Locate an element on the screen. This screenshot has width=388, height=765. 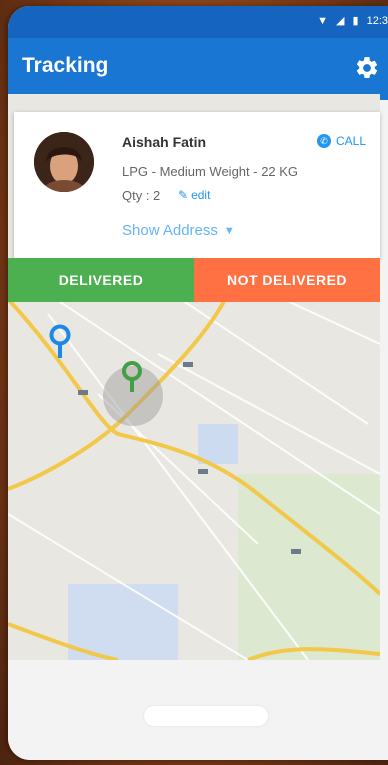
show-address-label: Show Address is located at coordinates (170, 230).